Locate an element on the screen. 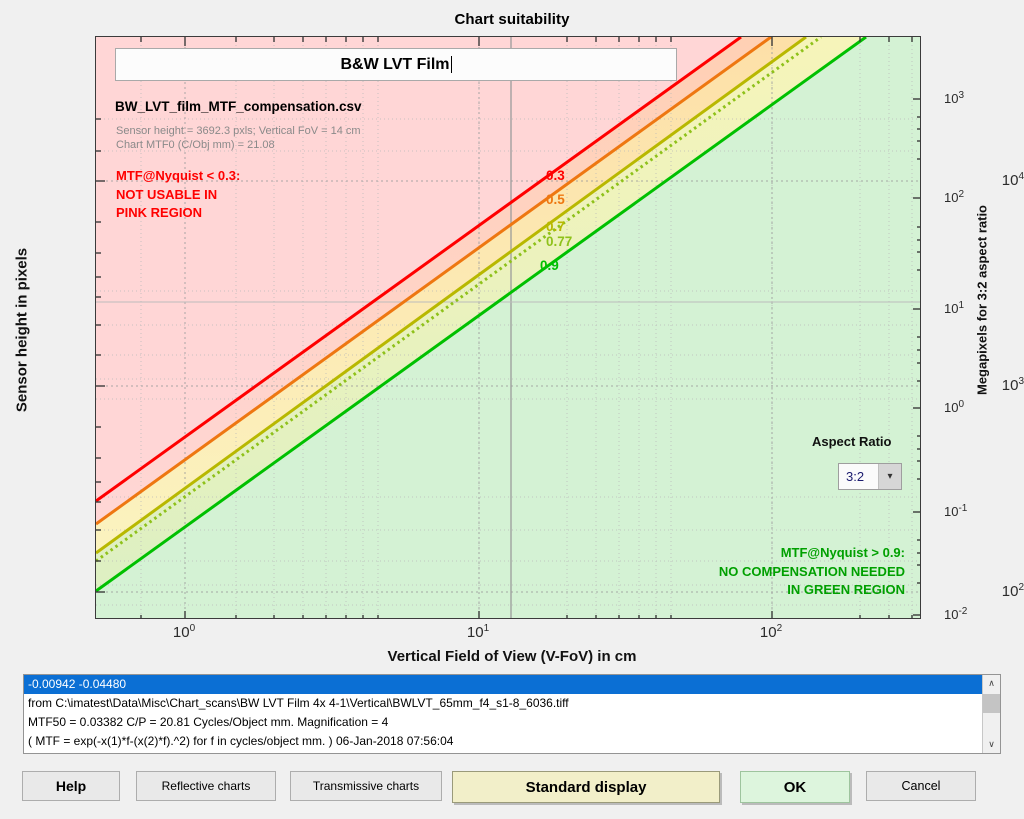  results-scrollbar: ∧ ∨ is located at coordinates (991, 714).